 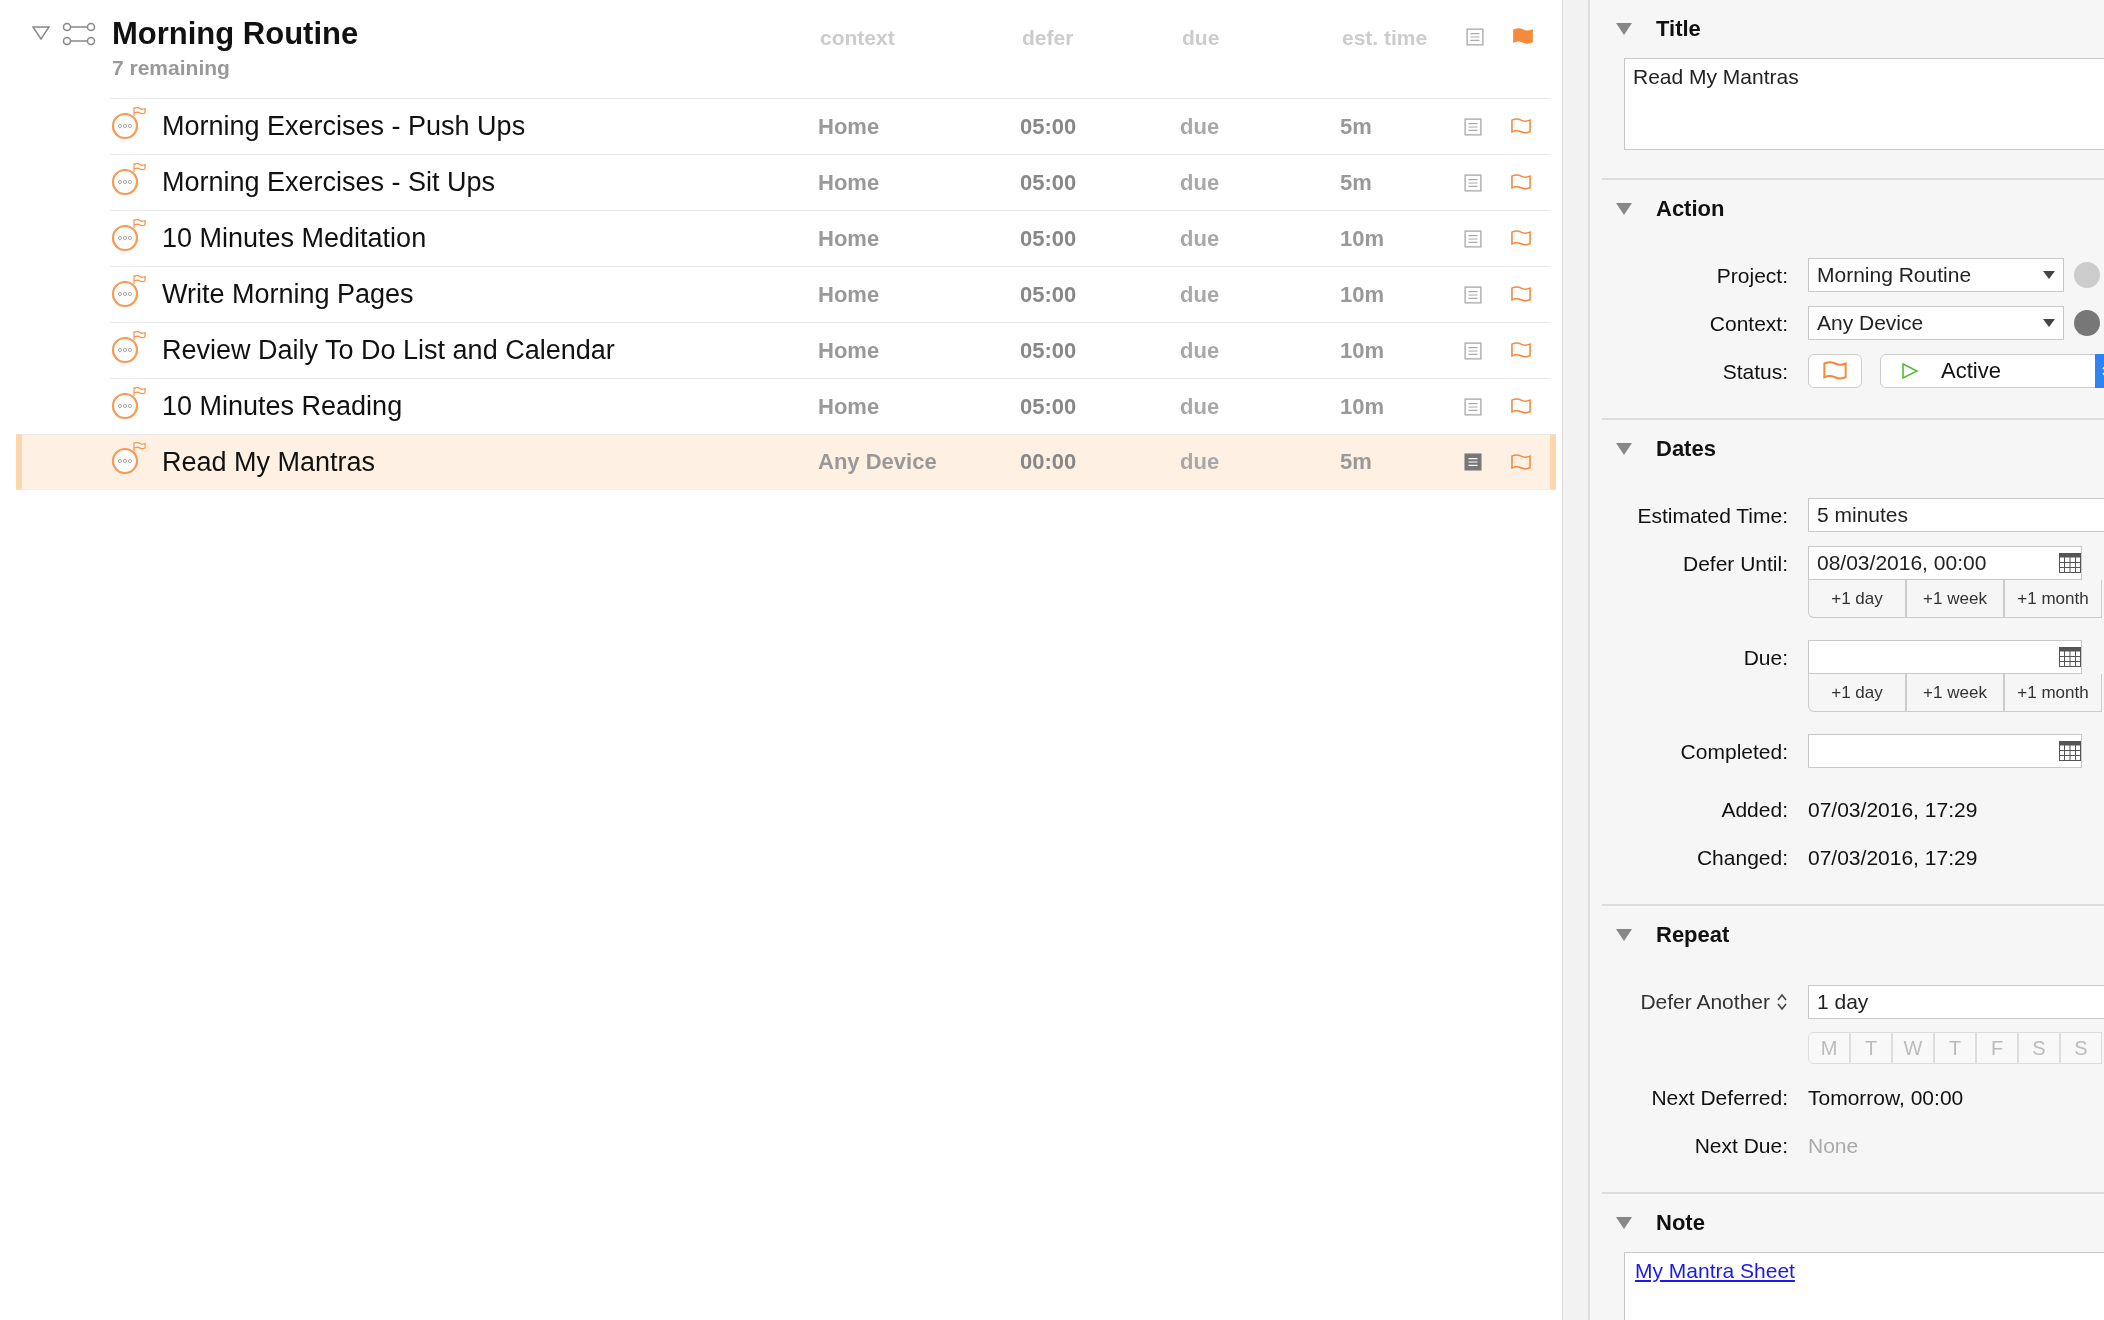 I want to click on flag-button, so click(x=1835, y=371).